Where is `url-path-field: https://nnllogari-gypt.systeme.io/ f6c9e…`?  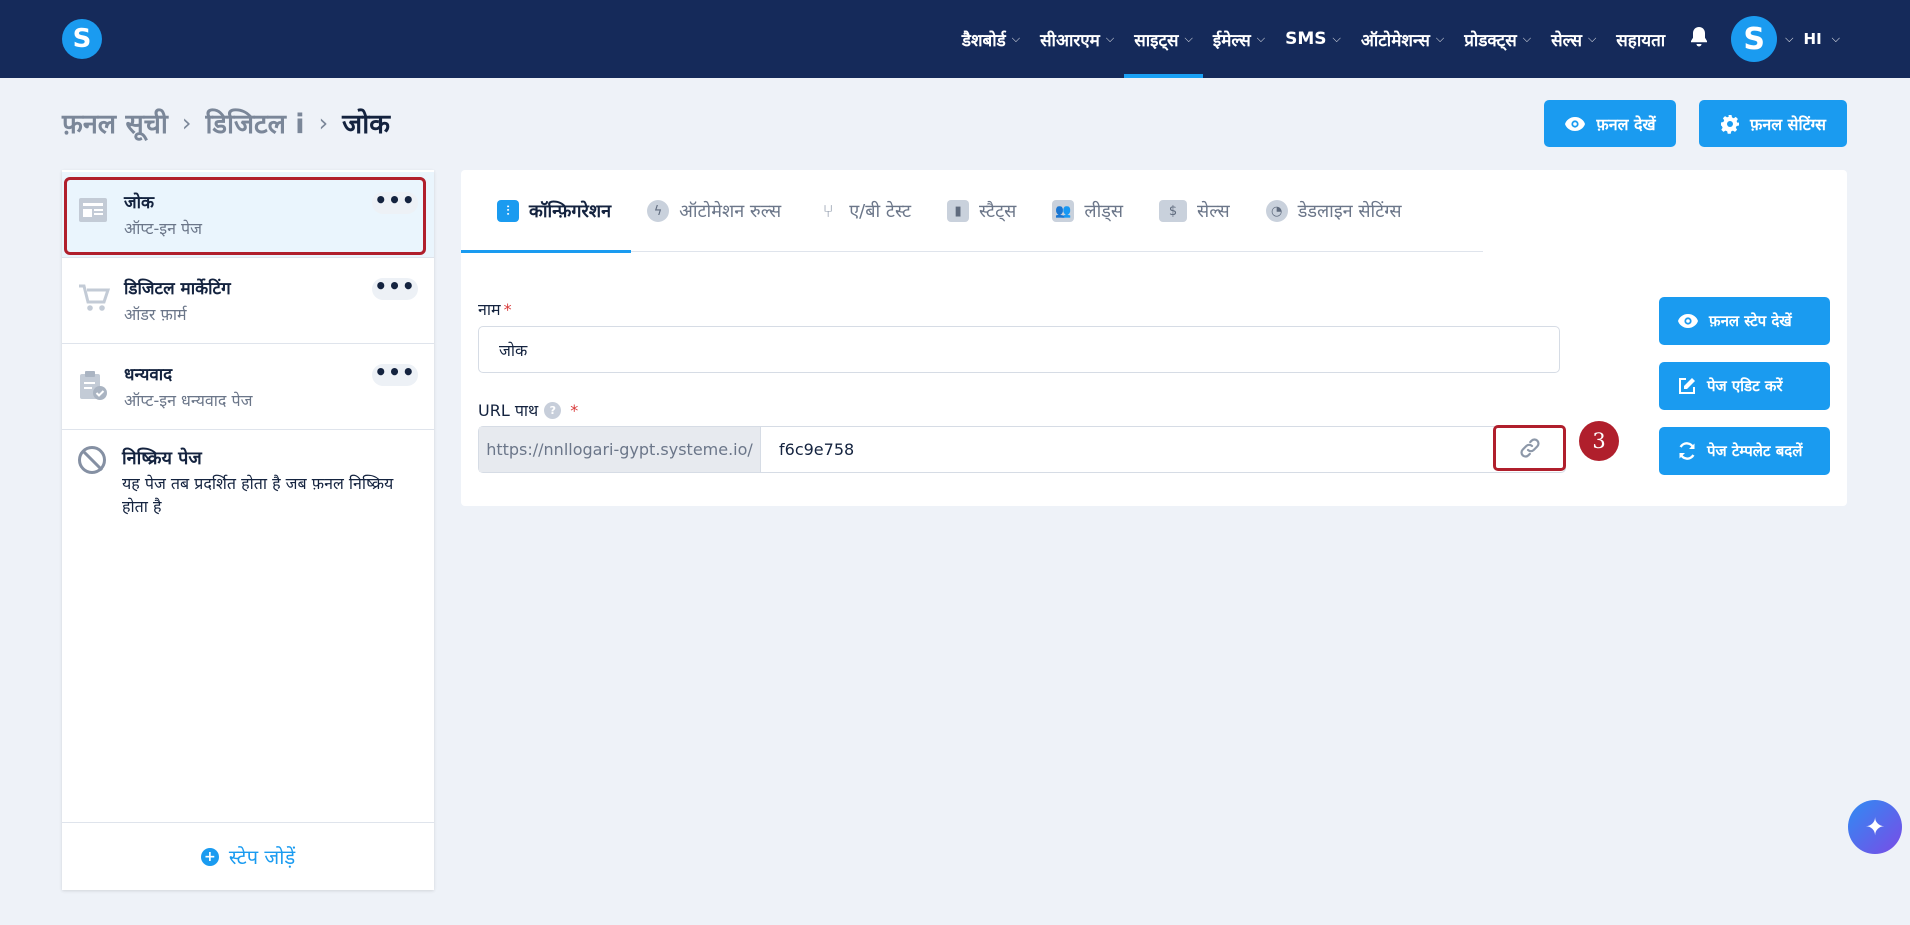
url-path-field: https://nnllogari-gypt.systeme.io/ f6c9e… is located at coordinates (1022, 449).